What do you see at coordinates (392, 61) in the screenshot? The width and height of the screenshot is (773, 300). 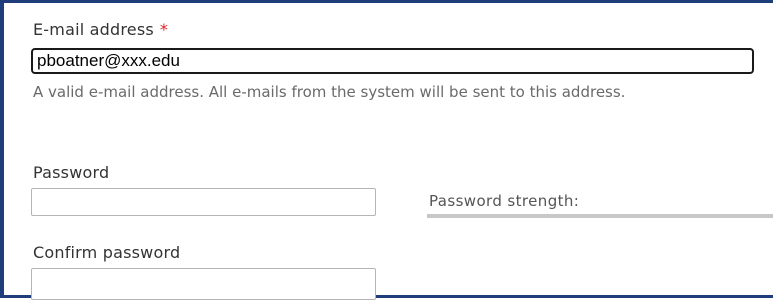 I see `email-field` at bounding box center [392, 61].